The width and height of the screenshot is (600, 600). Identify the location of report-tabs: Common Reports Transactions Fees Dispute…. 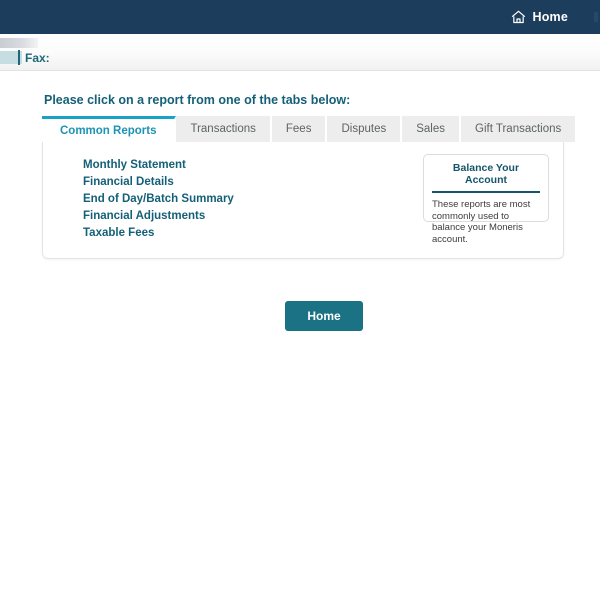
(309, 129).